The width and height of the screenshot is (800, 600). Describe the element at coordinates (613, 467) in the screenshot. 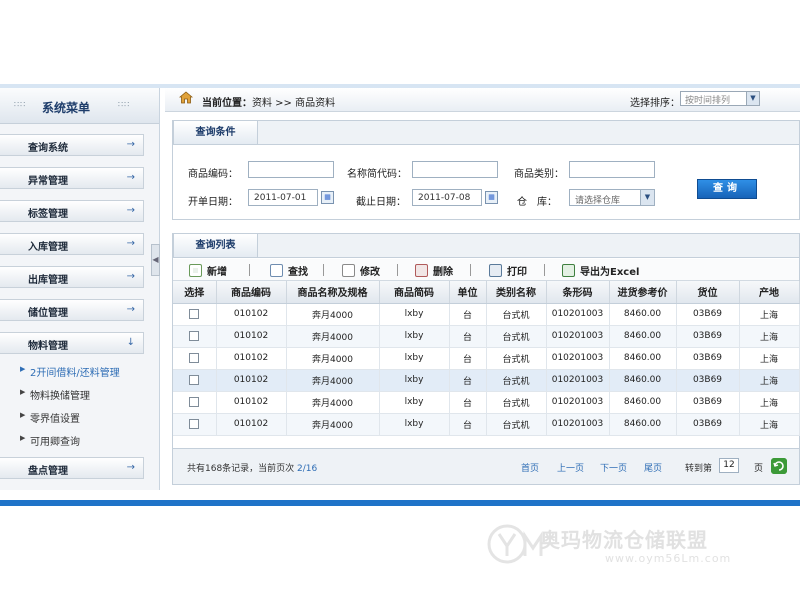

I see `next-page-link: 下一页` at that location.